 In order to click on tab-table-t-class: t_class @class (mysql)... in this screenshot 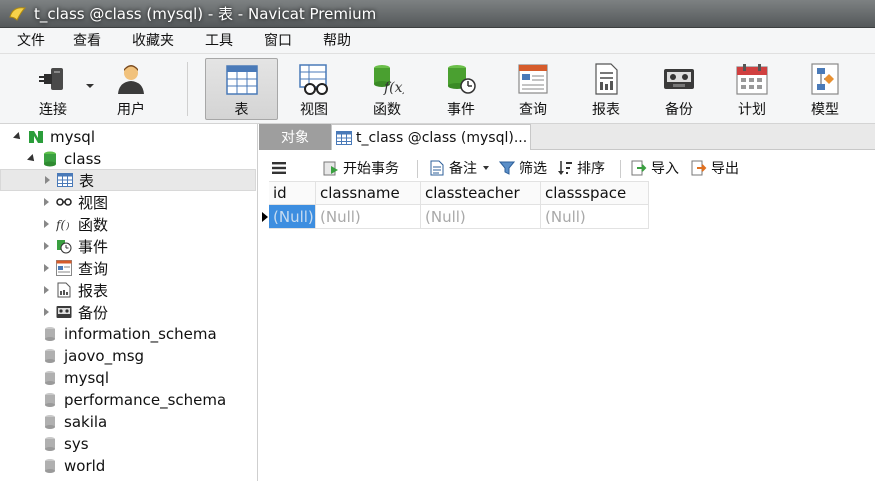, I will do `click(431, 137)`.